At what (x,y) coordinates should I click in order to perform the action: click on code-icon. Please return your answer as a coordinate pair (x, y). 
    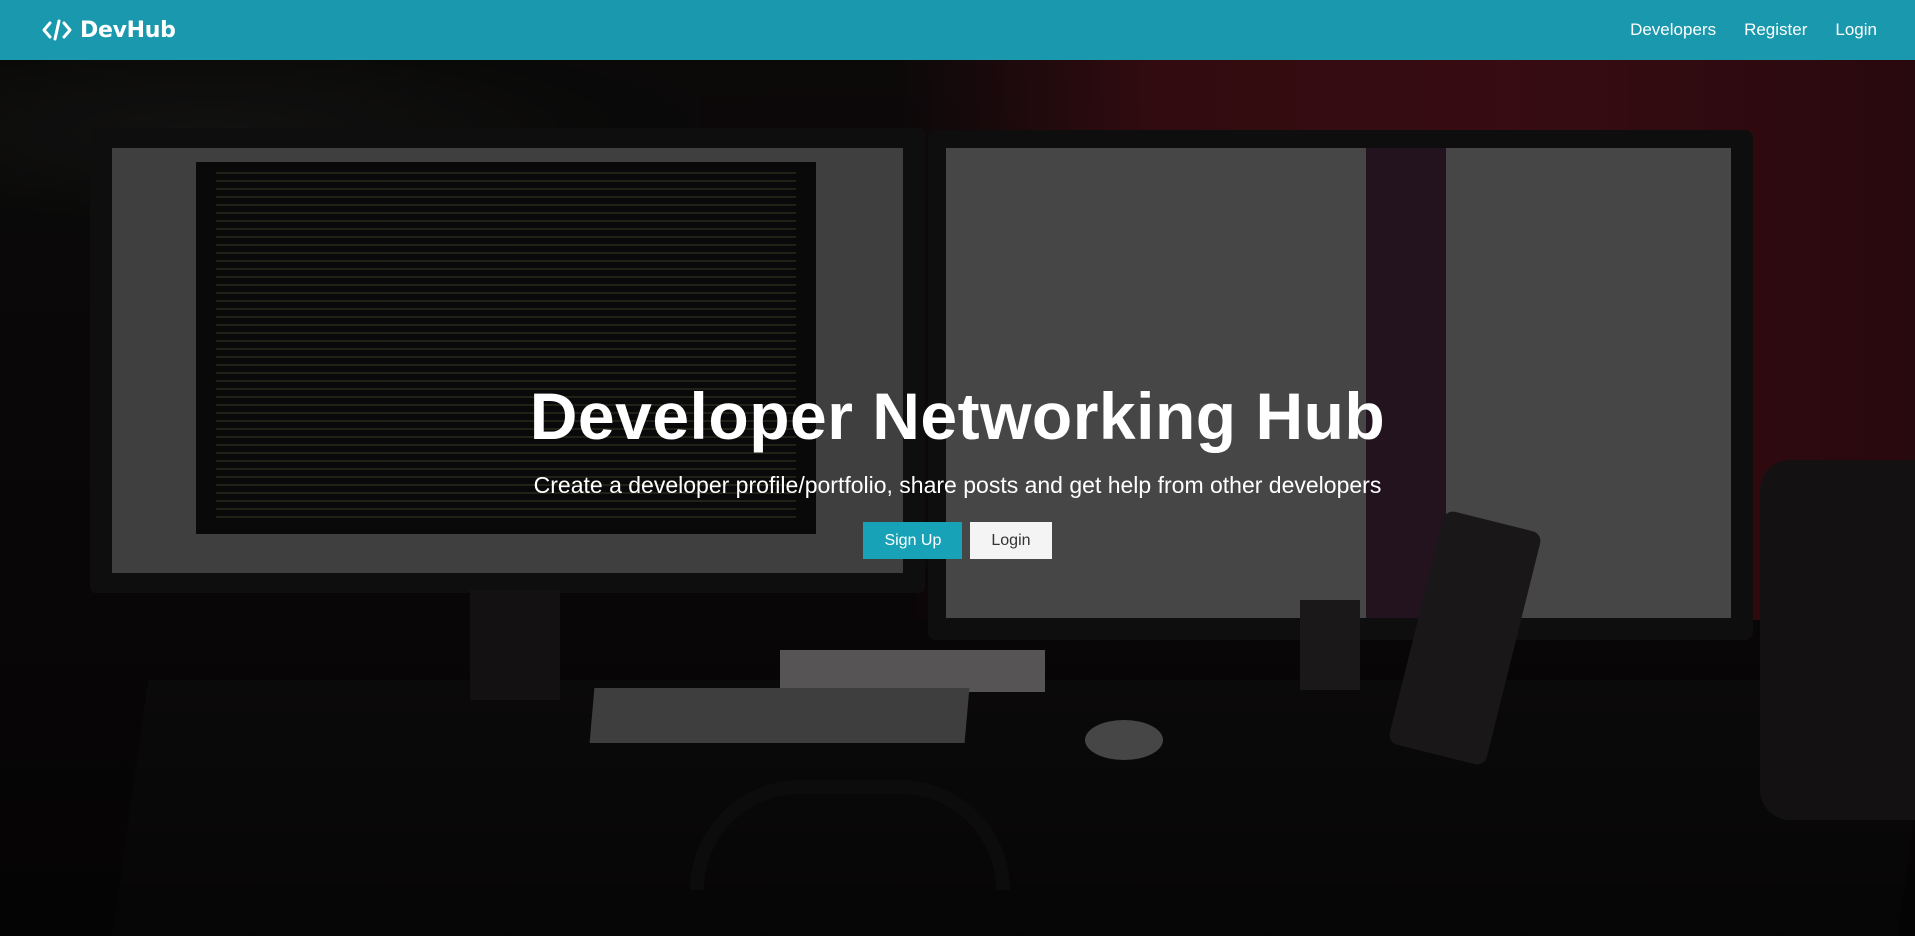
    Looking at the image, I should click on (57, 30).